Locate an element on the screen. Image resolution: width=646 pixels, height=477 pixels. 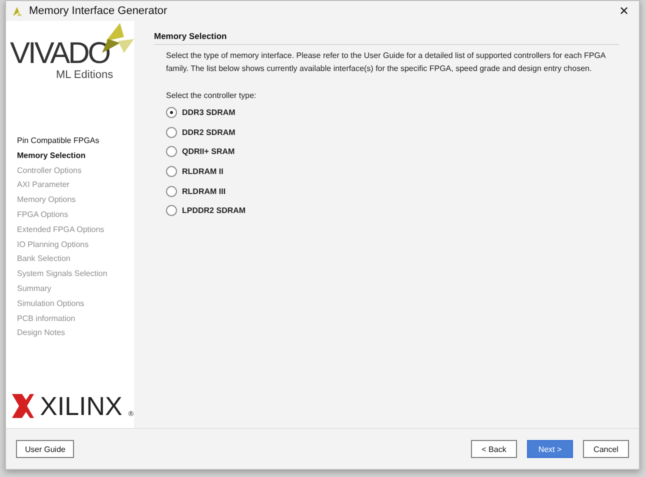
wizard-step: Pin Compatible FPGAs is located at coordinates (58, 140).